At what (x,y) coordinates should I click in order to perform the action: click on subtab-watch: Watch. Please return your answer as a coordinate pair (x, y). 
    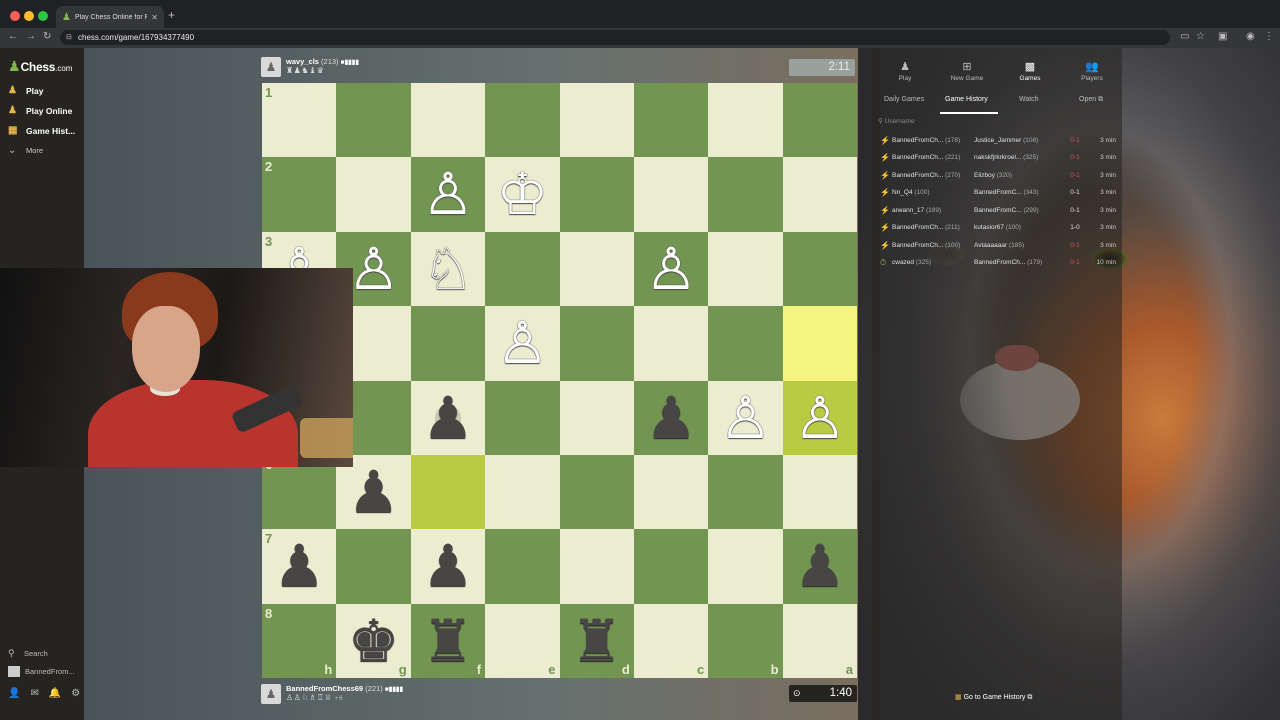
    Looking at the image, I should click on (1029, 99).